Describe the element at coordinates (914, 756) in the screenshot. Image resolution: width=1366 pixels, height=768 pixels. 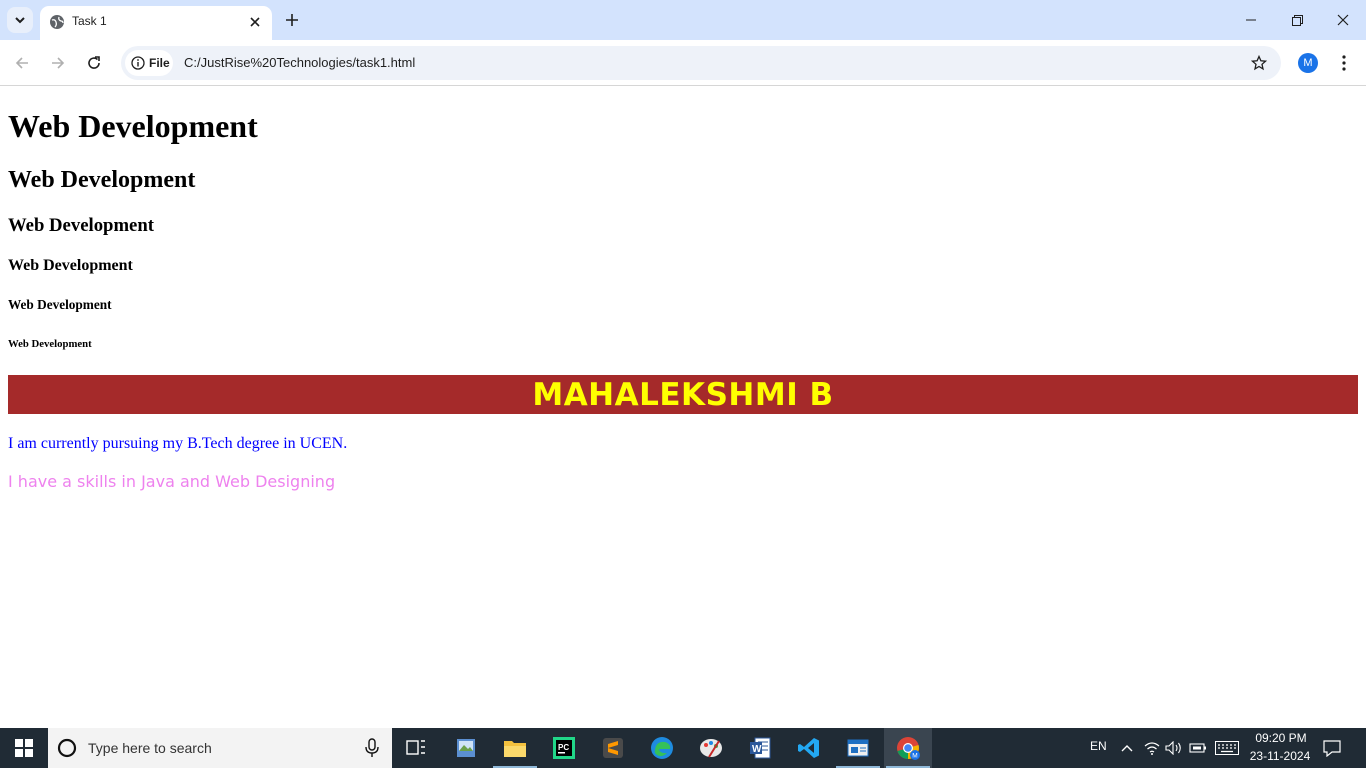
I see `svg-text: M` at that location.